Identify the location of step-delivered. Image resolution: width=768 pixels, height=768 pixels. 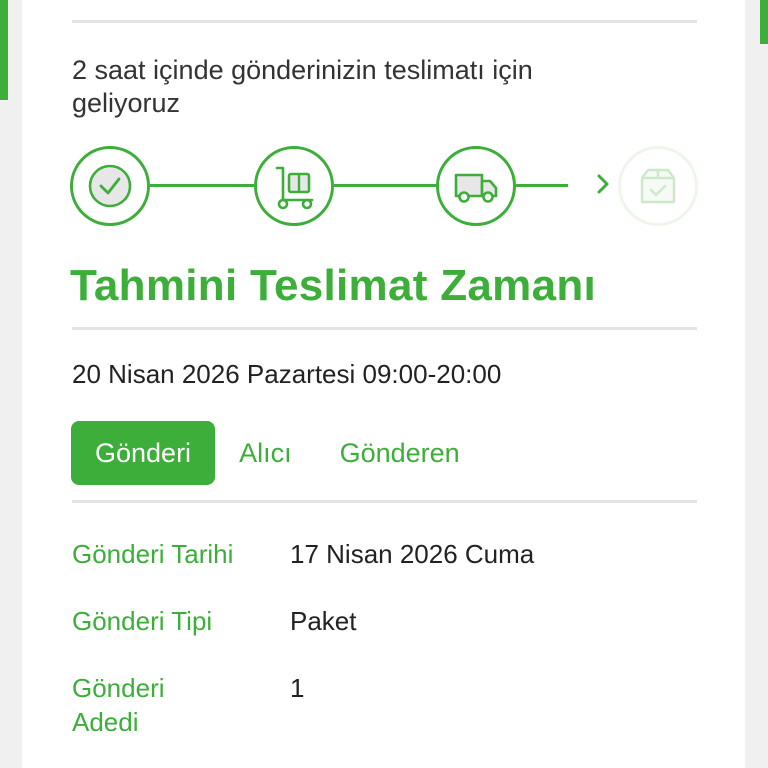
(658, 186).